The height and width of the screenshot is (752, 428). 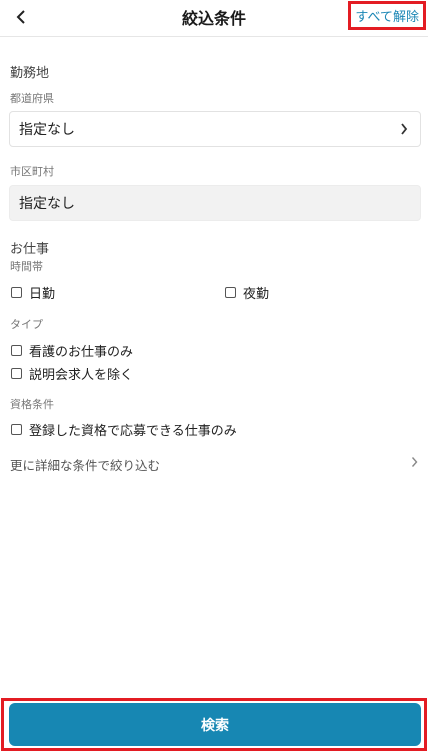 What do you see at coordinates (26, 324) in the screenshot?
I see `type-label: タイプ` at bounding box center [26, 324].